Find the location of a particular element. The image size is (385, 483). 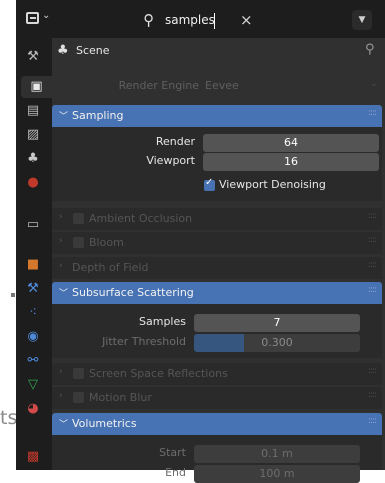

tab-texture: ▩ is located at coordinates (33, 457).